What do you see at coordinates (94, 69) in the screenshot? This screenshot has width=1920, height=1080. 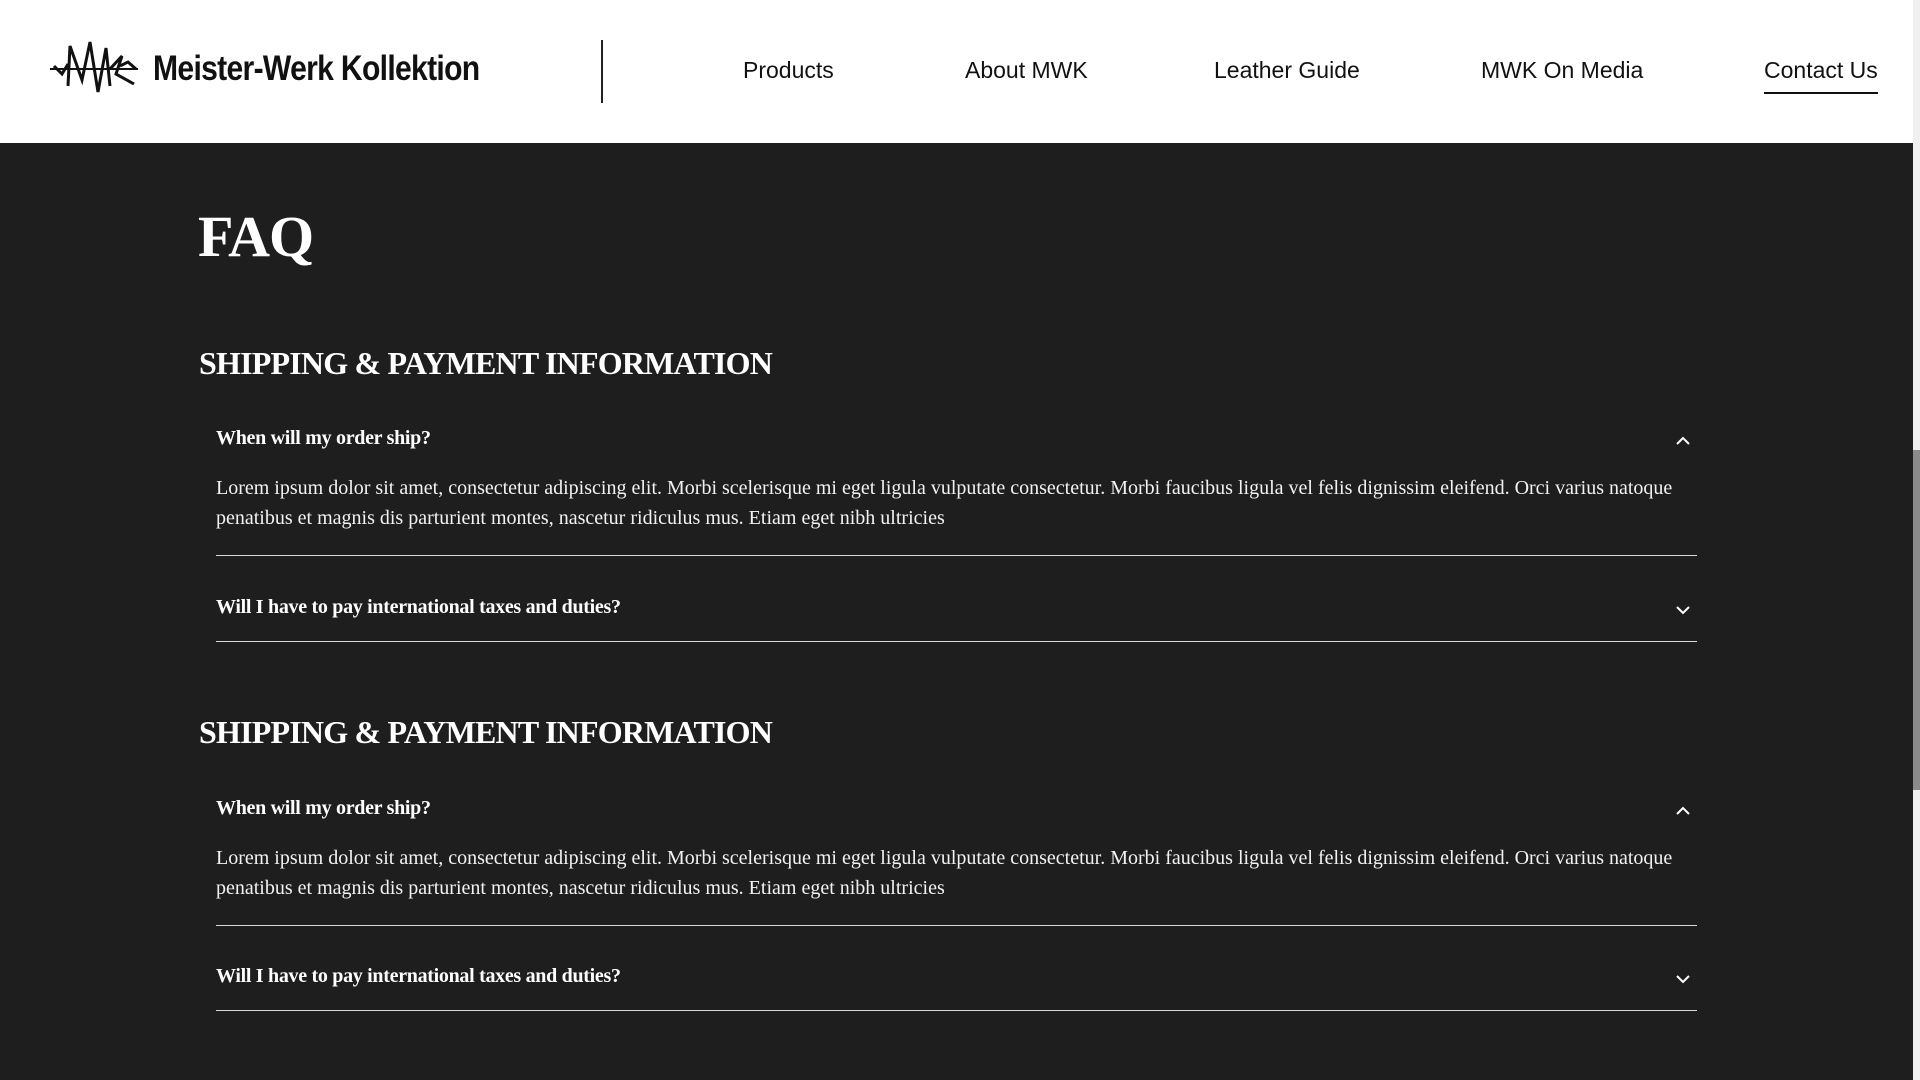 I see `mwk-monogram-icon` at bounding box center [94, 69].